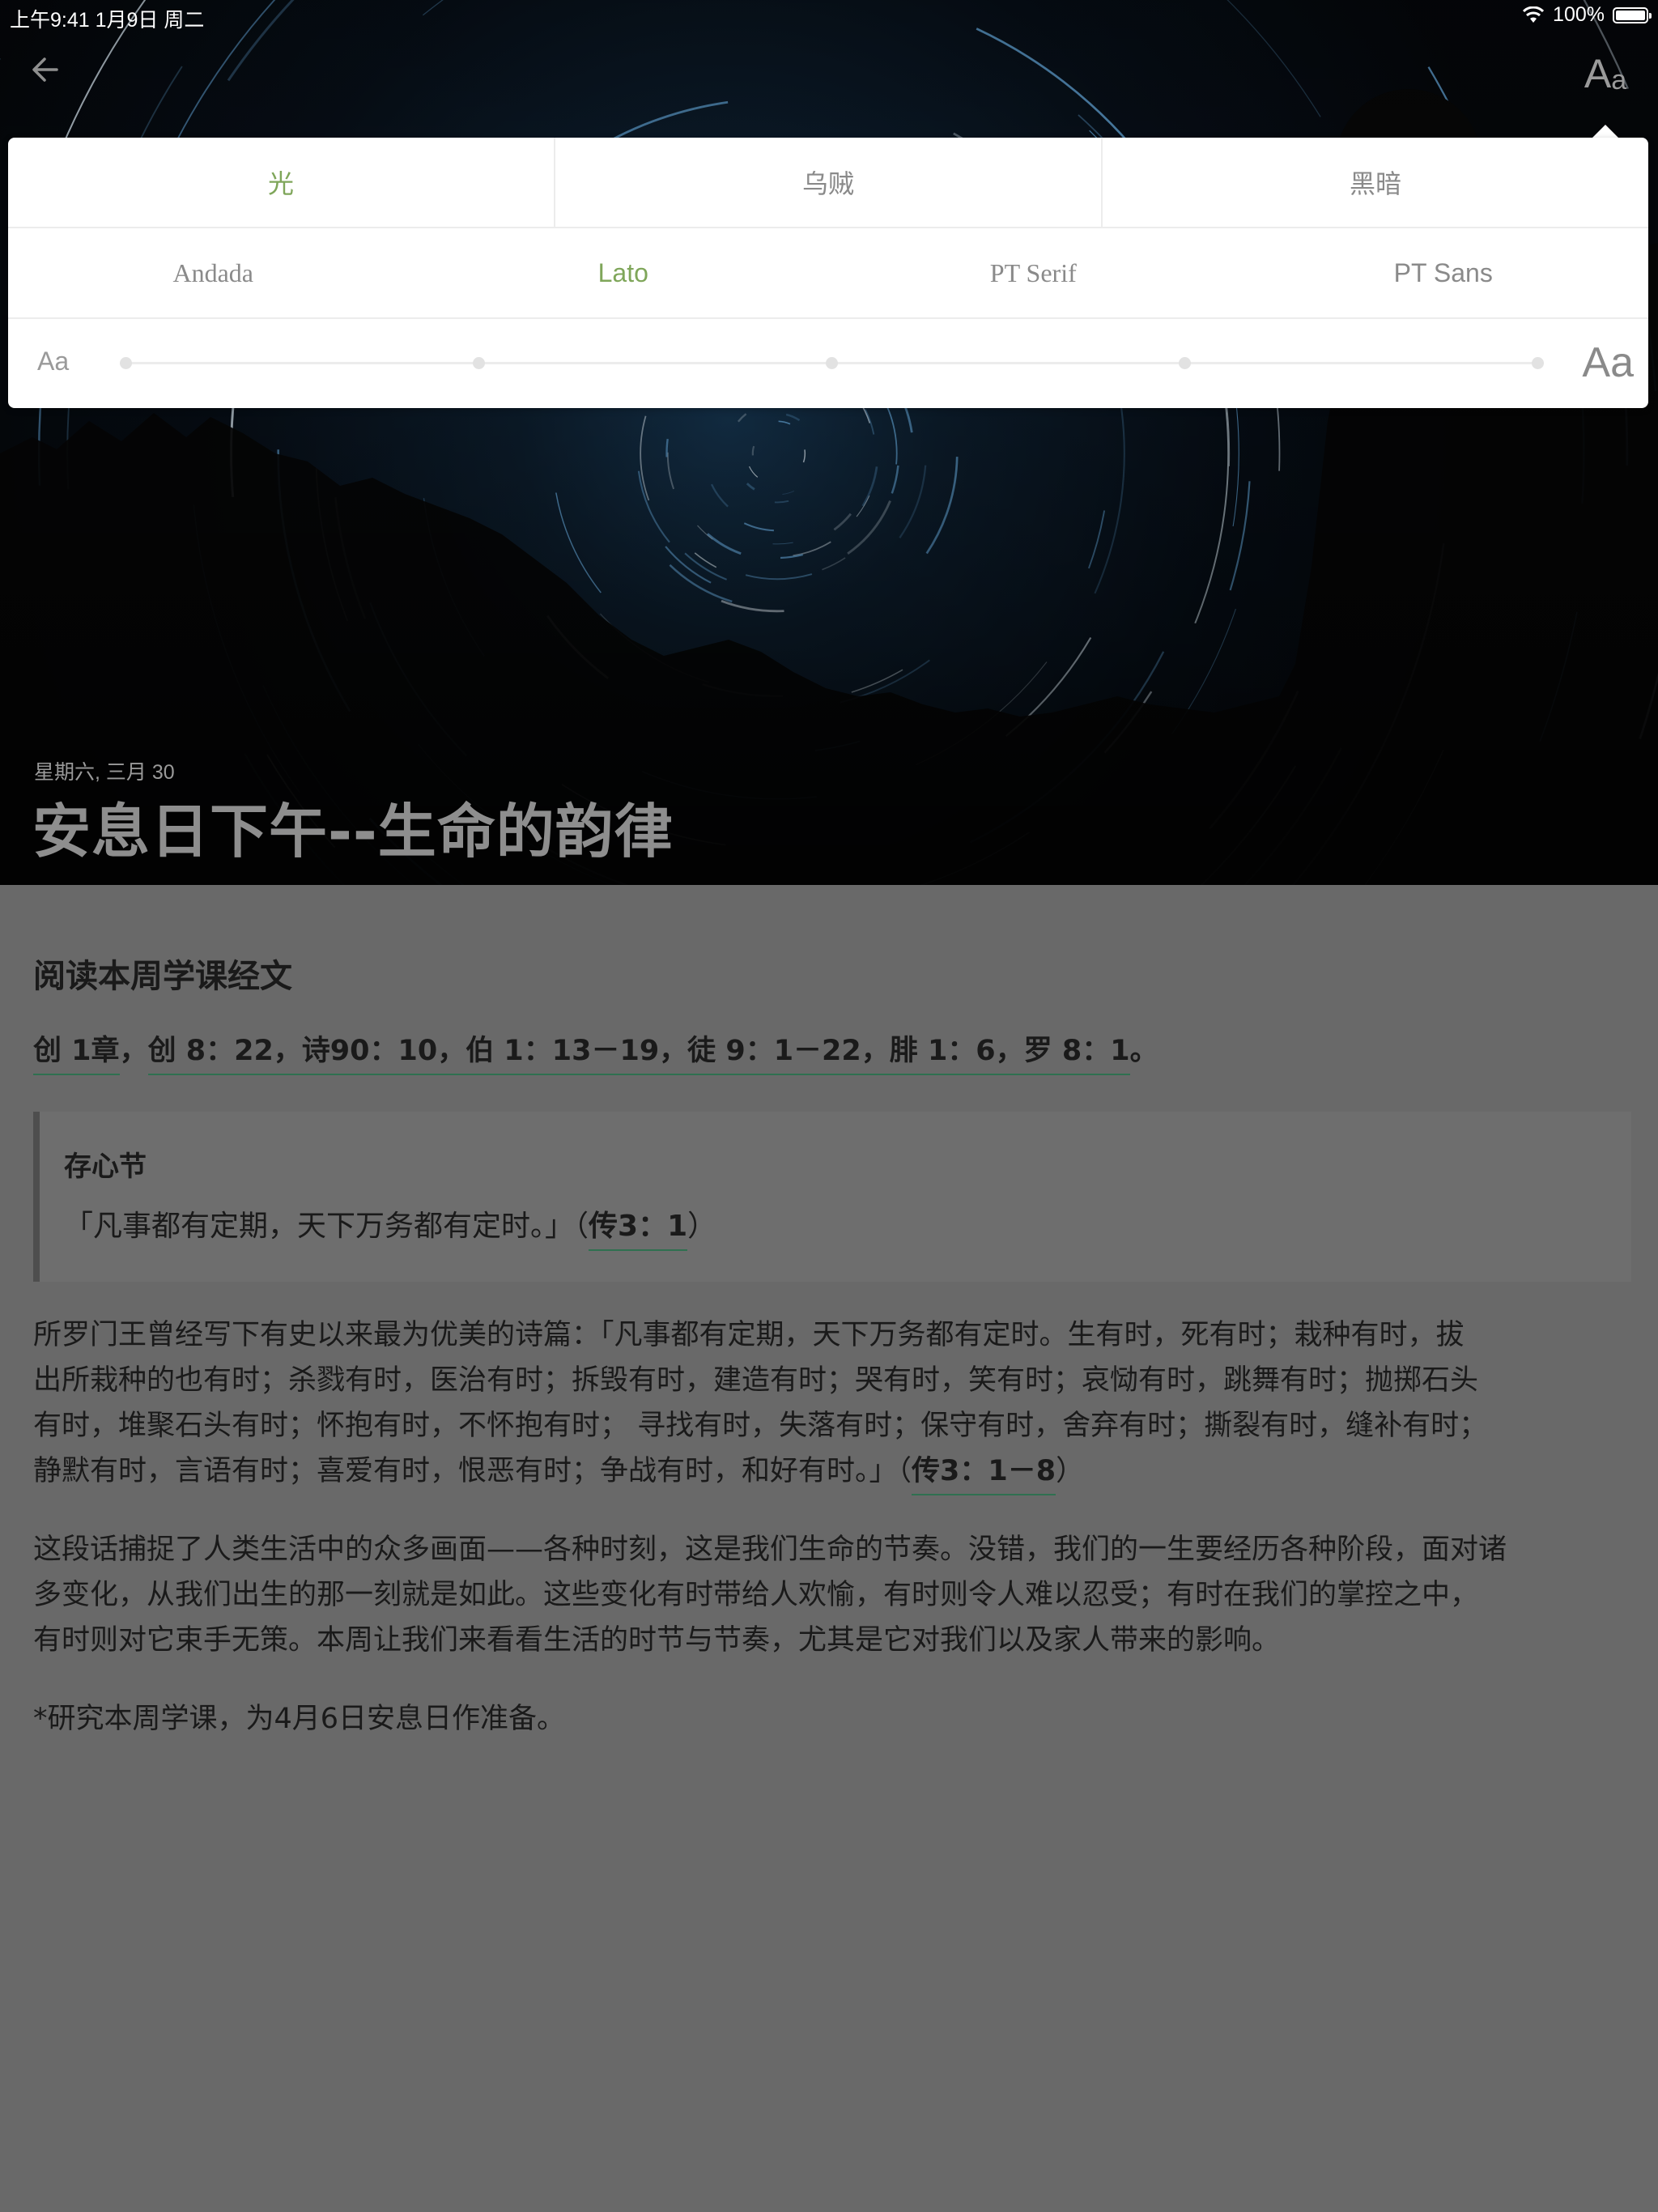 The image size is (1658, 2212). Describe the element at coordinates (472, 1471) in the screenshot. I see `paragraph-text: 静默有时，言语有时；喜爱有时，恨恶有时；争战有时，和好有时。」（` at that location.